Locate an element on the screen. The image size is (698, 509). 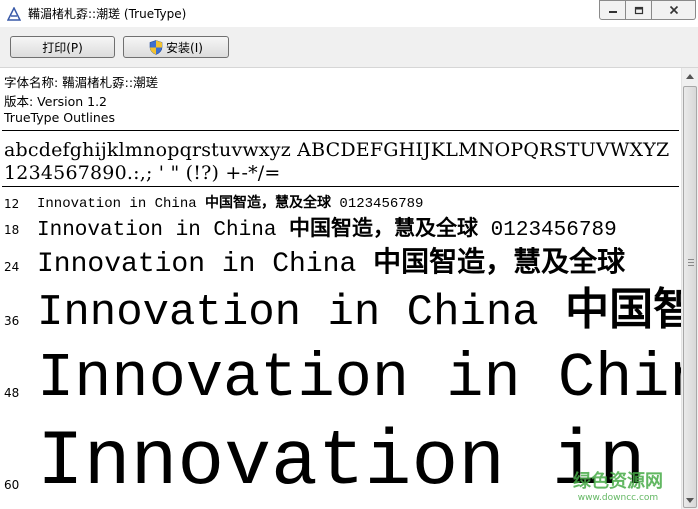
scroll-up-button is located at coordinates (690, 76).